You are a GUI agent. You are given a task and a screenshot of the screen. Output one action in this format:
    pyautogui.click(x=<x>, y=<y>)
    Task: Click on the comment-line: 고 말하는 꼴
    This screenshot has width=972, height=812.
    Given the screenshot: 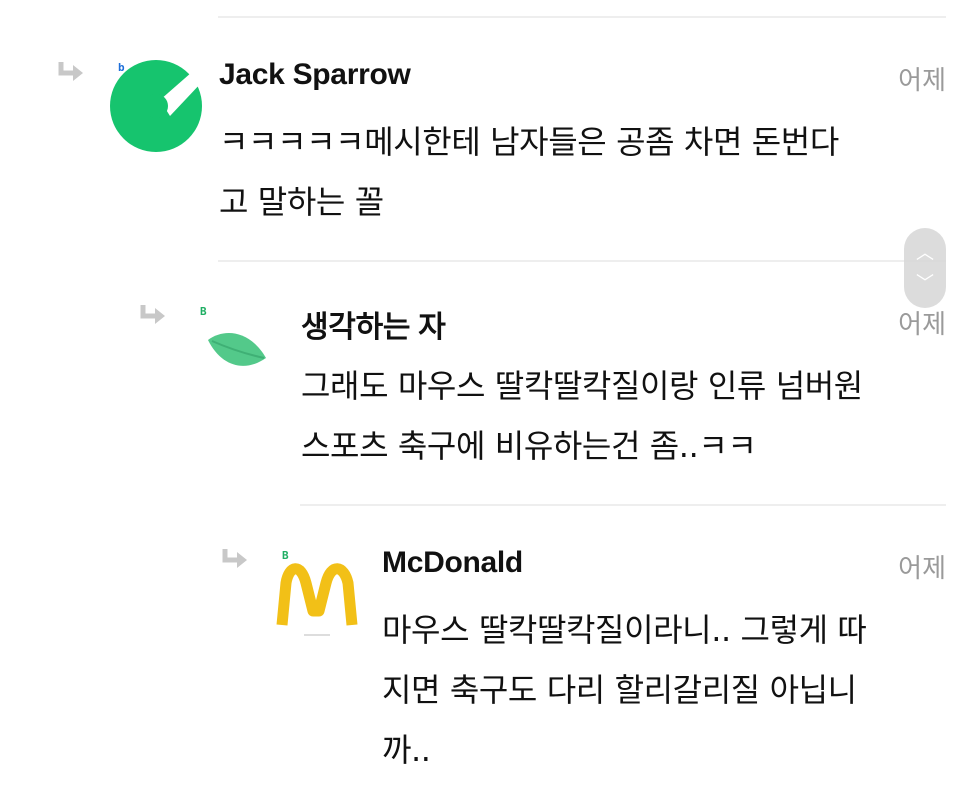 What is the action you would take?
    pyautogui.click(x=301, y=202)
    